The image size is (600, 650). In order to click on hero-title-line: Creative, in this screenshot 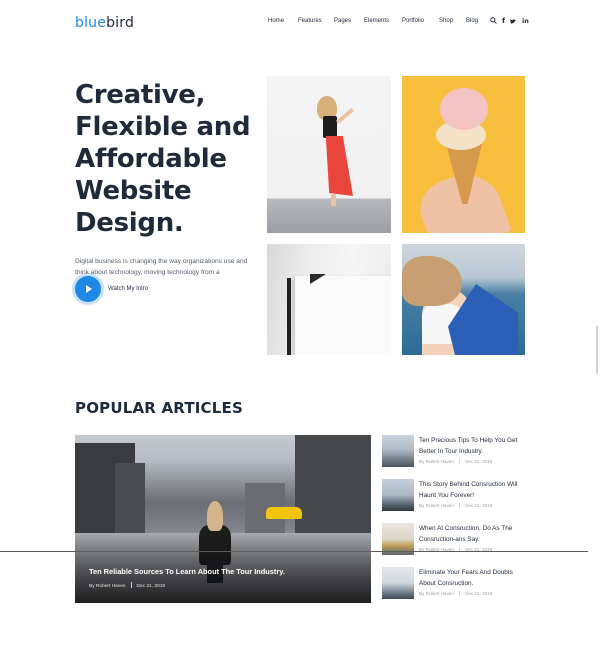, I will do `click(140, 95)`.